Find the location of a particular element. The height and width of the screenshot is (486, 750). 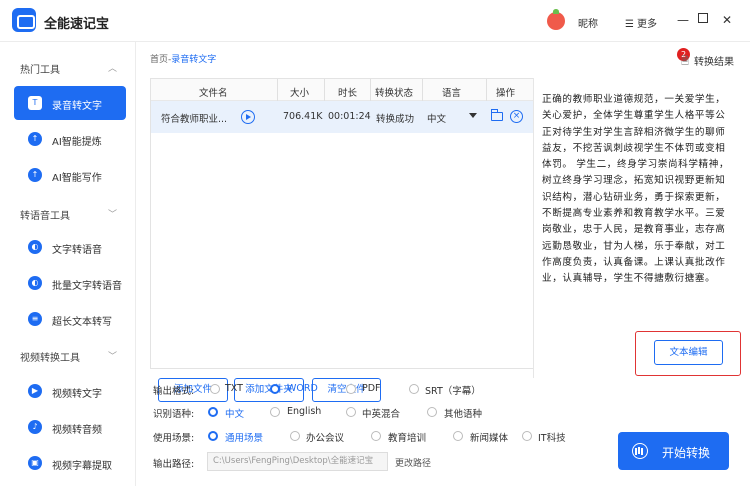

radio-mixed is located at coordinates (351, 412).